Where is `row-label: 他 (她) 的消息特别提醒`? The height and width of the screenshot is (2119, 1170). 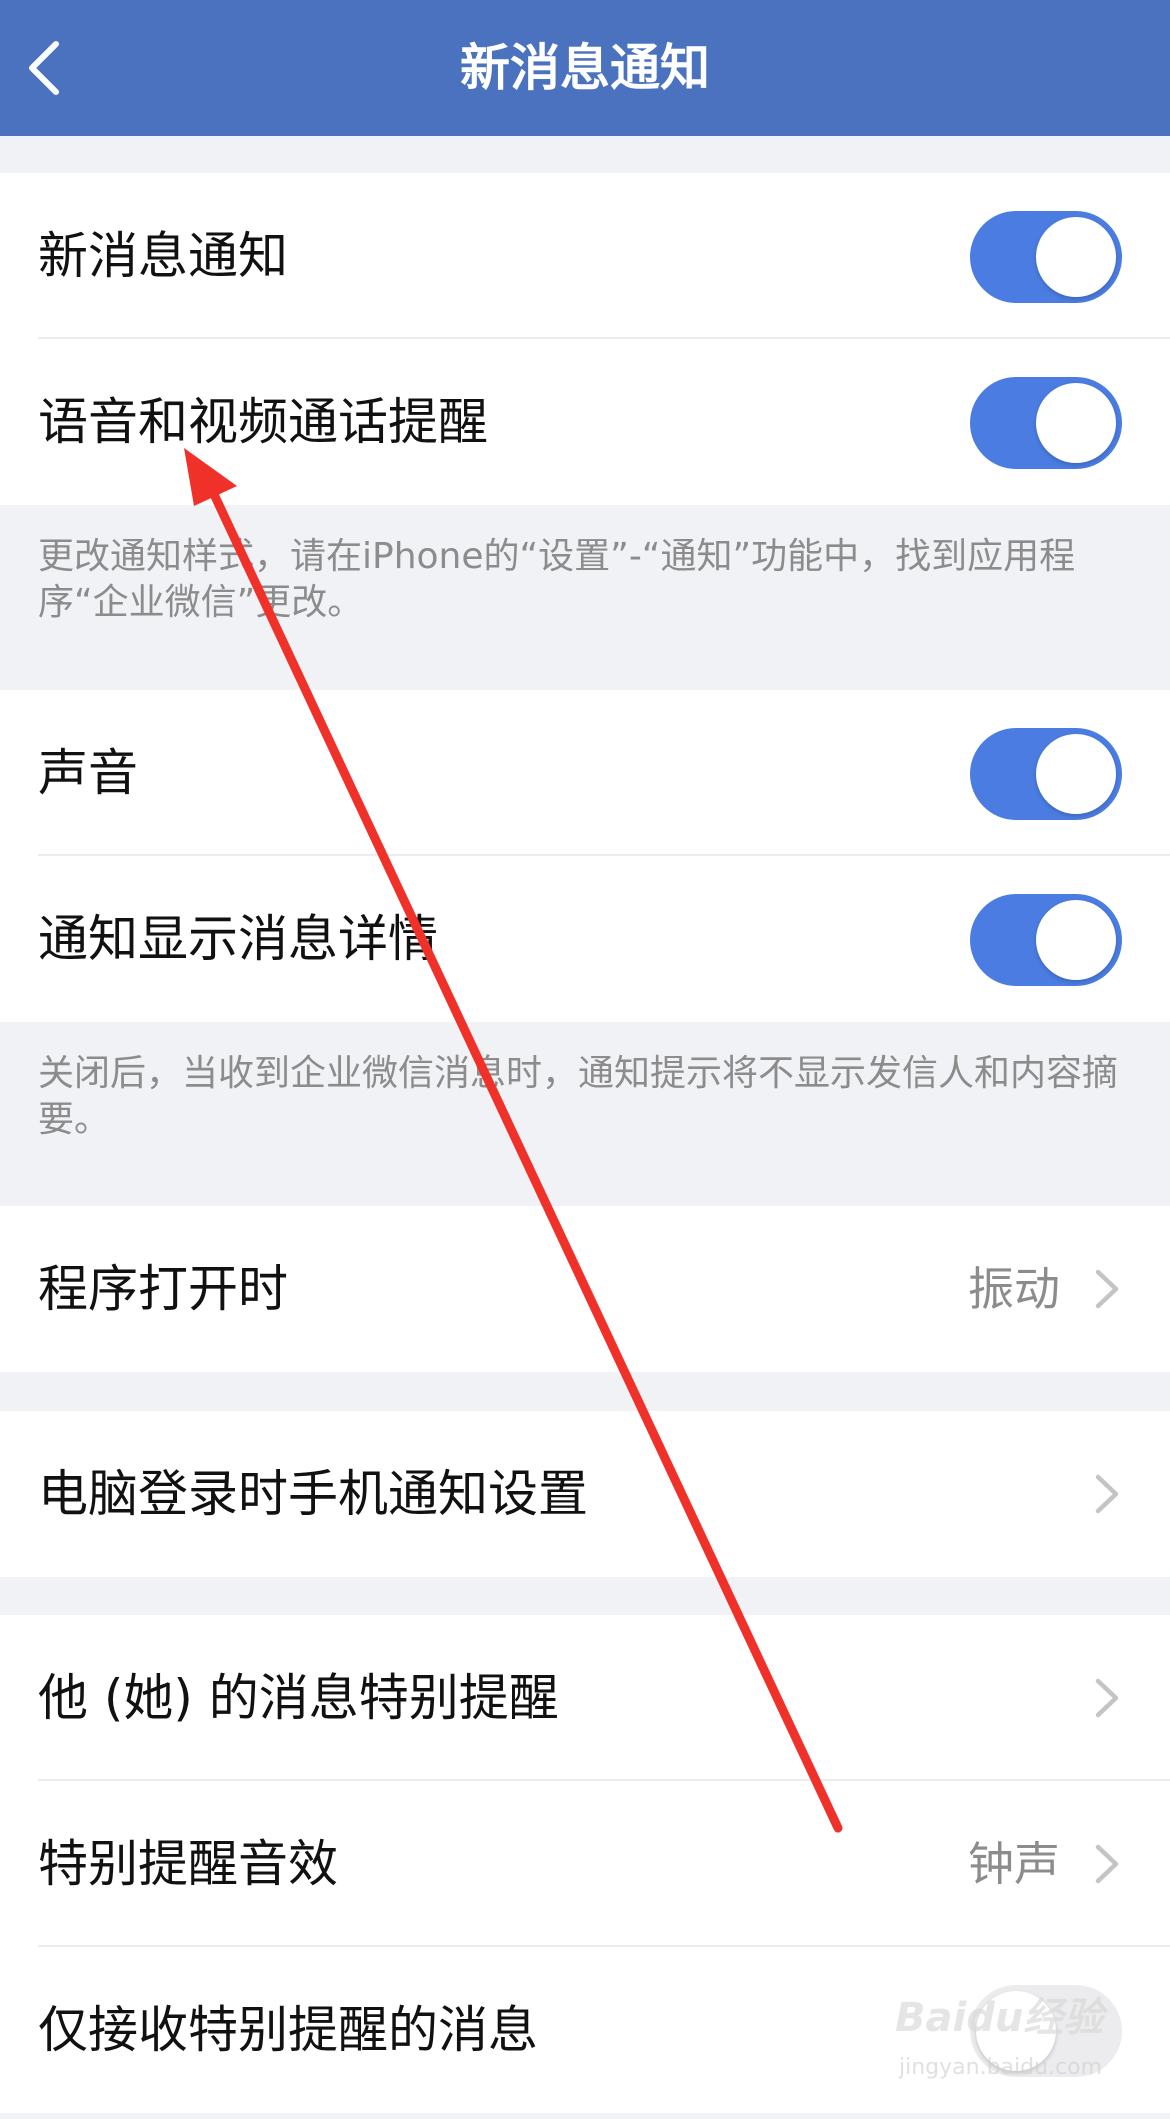 row-label: 他 (她) 的消息特别提醒 is located at coordinates (298, 1698).